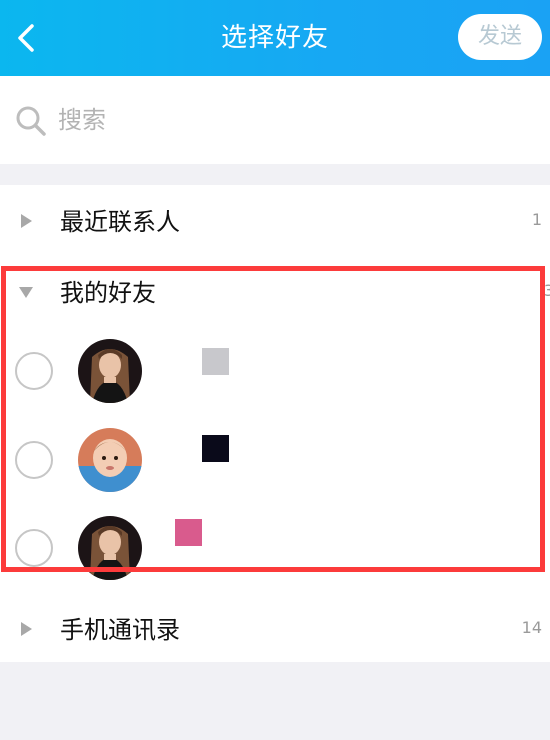 The width and height of the screenshot is (550, 740). What do you see at coordinates (275, 38) in the screenshot?
I see `header-bar: 选择好友 发送` at bounding box center [275, 38].